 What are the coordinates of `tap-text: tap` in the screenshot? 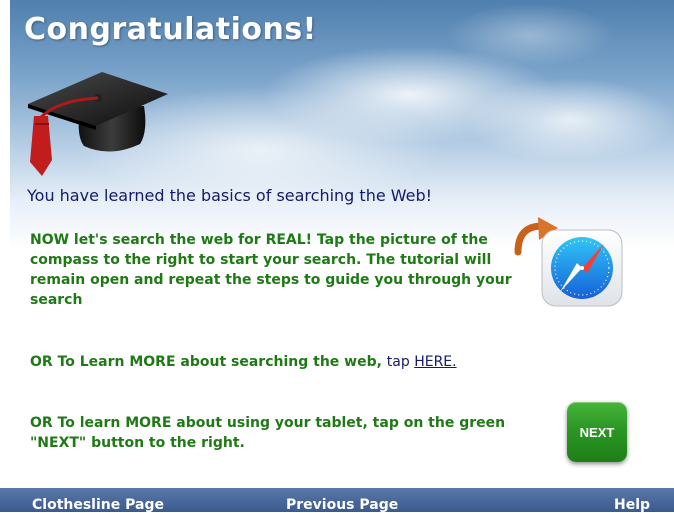 It's located at (400, 362).